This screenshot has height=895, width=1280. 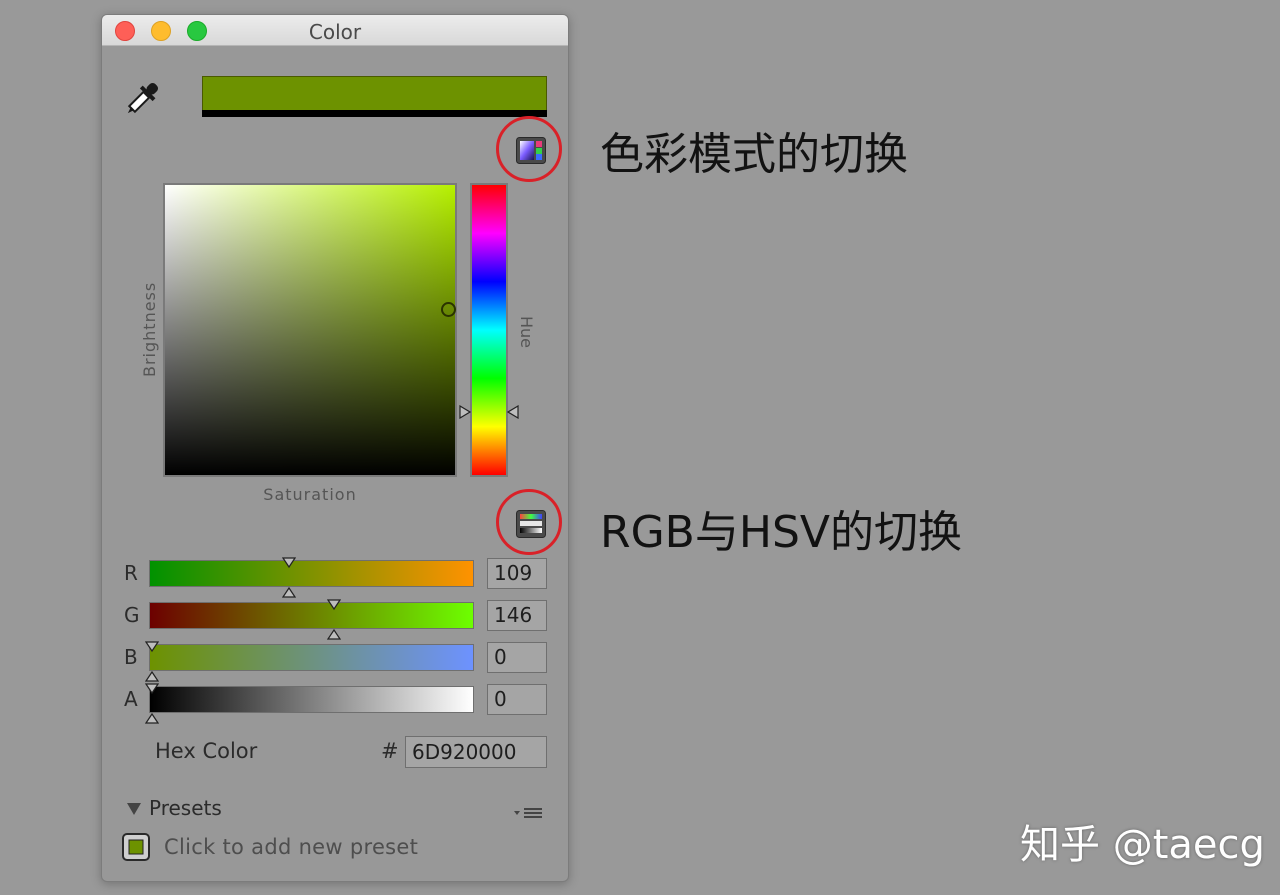 I want to click on channel-a-slider, so click(x=311, y=699).